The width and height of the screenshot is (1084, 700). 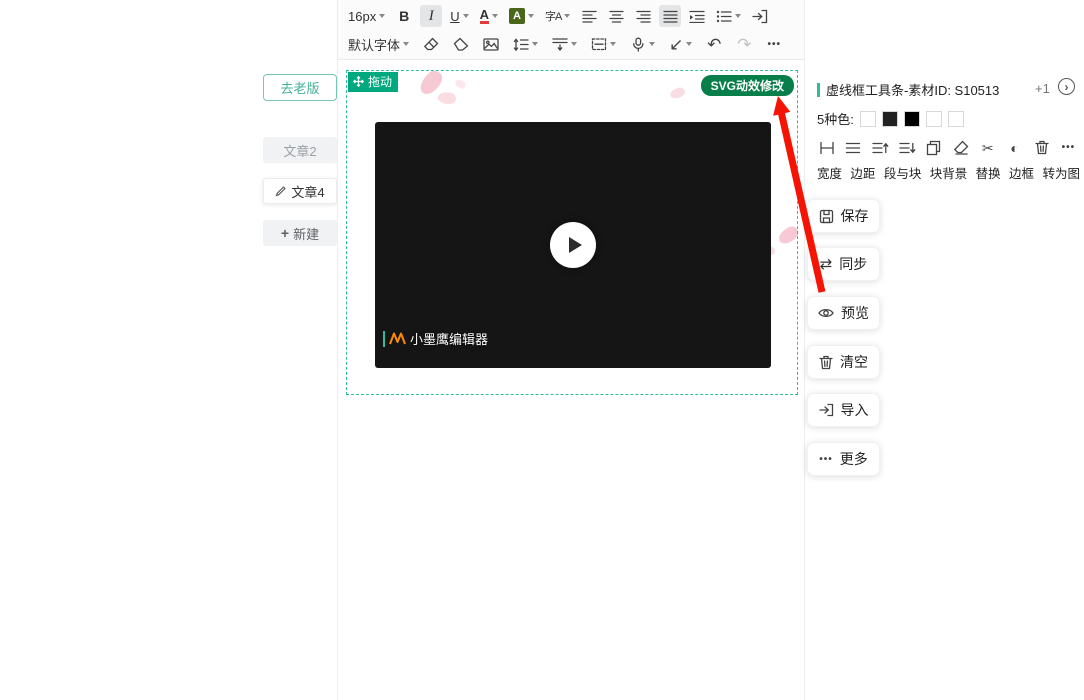 What do you see at coordinates (373, 82) in the screenshot?
I see `drag-handle: 拖动` at bounding box center [373, 82].